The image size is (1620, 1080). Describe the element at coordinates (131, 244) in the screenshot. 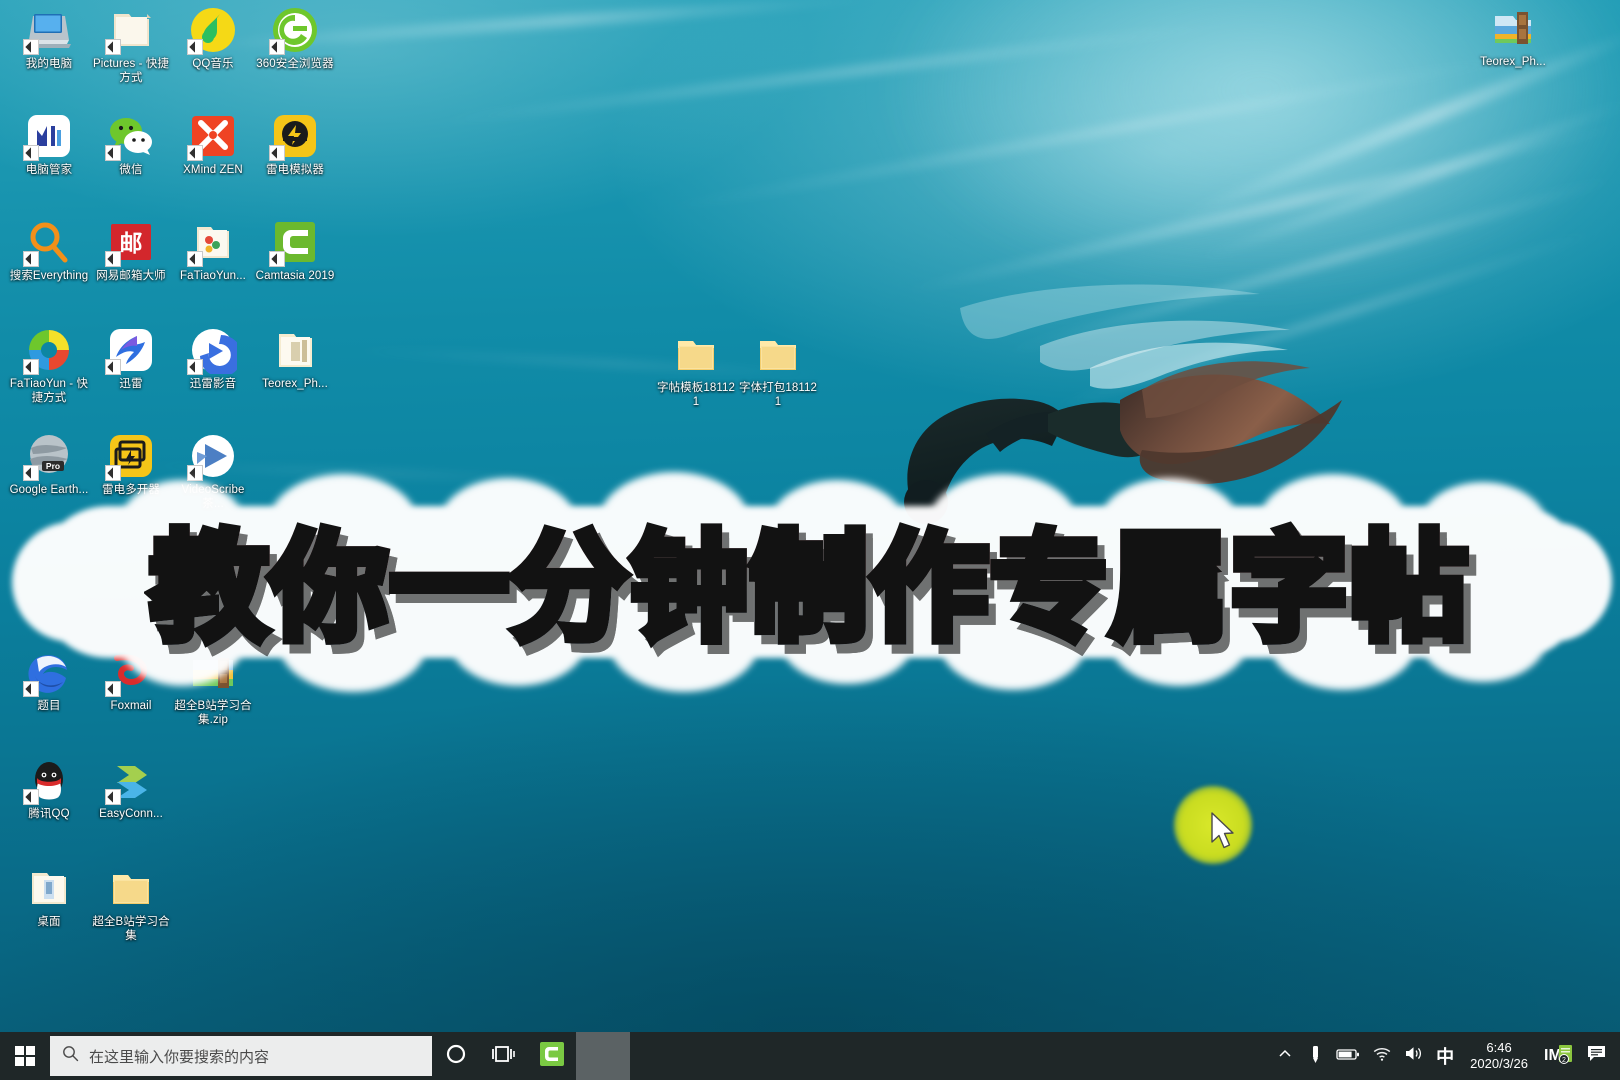

I see `svg-text: 邮` at that location.